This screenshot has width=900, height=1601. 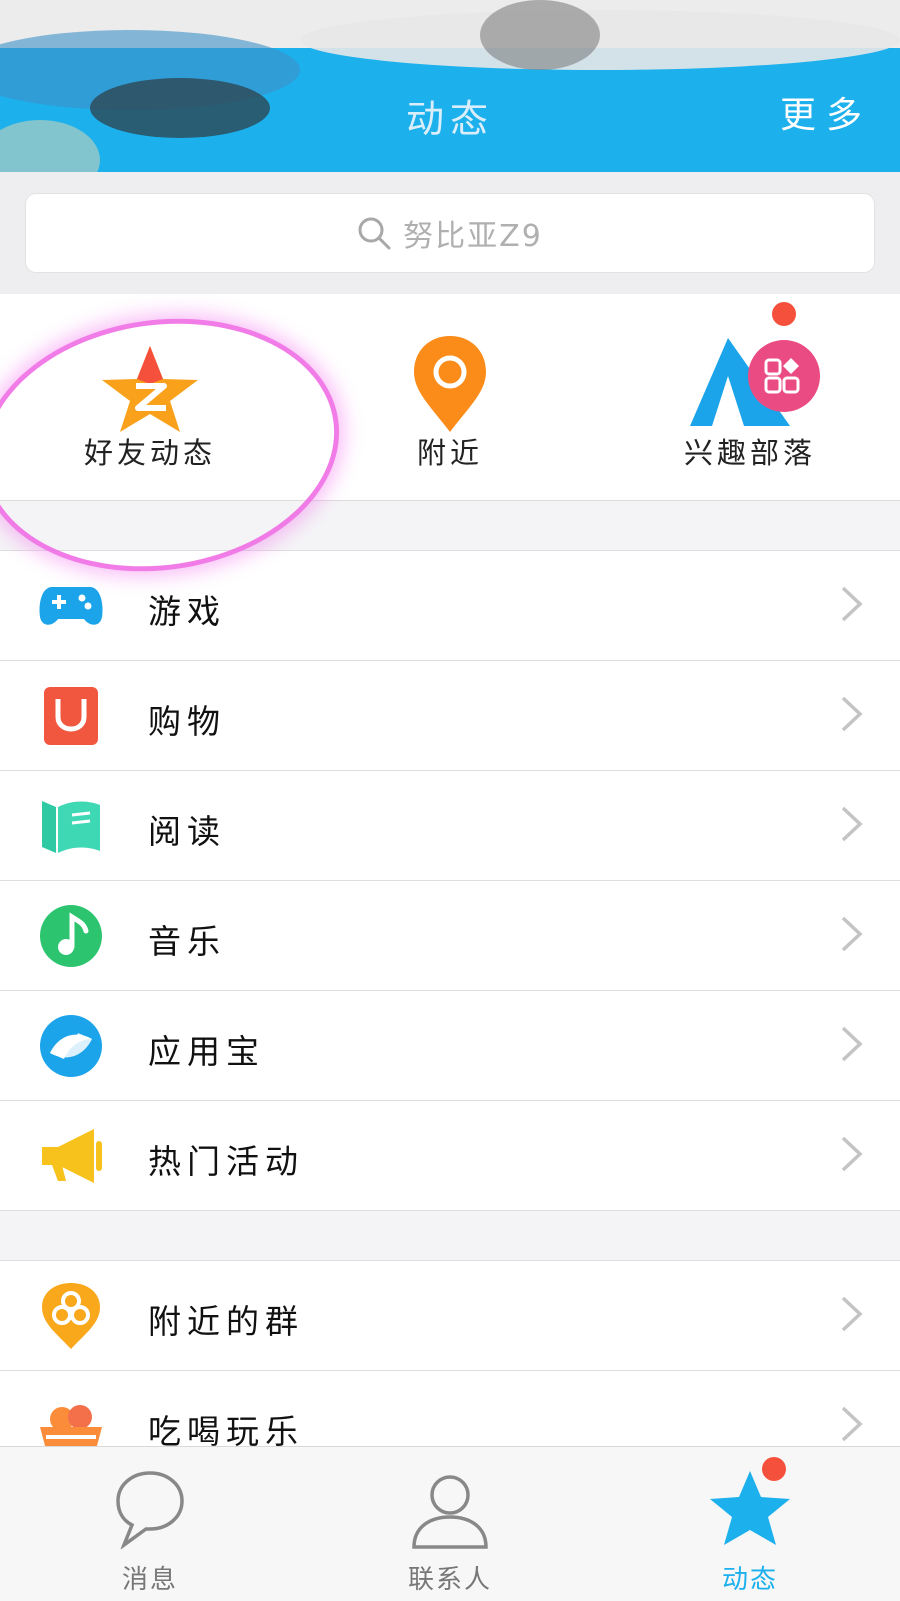 I want to click on quick-action-tribe: 兴趣部落, so click(x=750, y=397).